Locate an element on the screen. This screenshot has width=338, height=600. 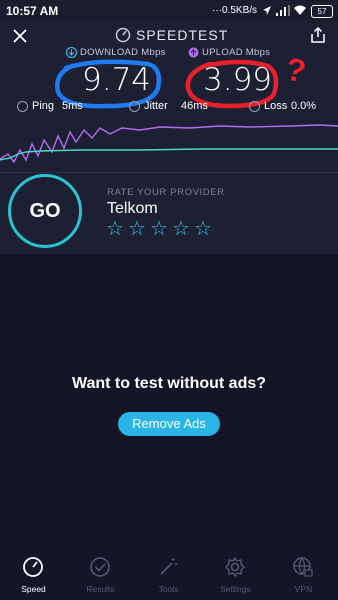
jitter-label: Jitter is located at coordinates (156, 106).